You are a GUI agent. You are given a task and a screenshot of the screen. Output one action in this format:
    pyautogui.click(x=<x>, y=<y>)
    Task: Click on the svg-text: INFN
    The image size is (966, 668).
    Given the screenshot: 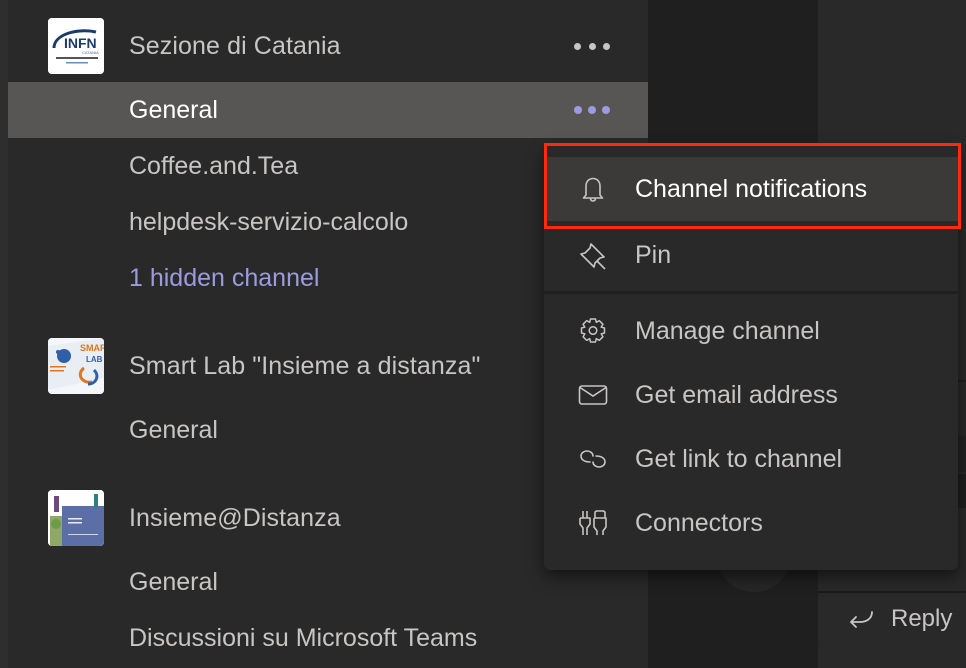 What is the action you would take?
    pyautogui.click(x=80, y=43)
    